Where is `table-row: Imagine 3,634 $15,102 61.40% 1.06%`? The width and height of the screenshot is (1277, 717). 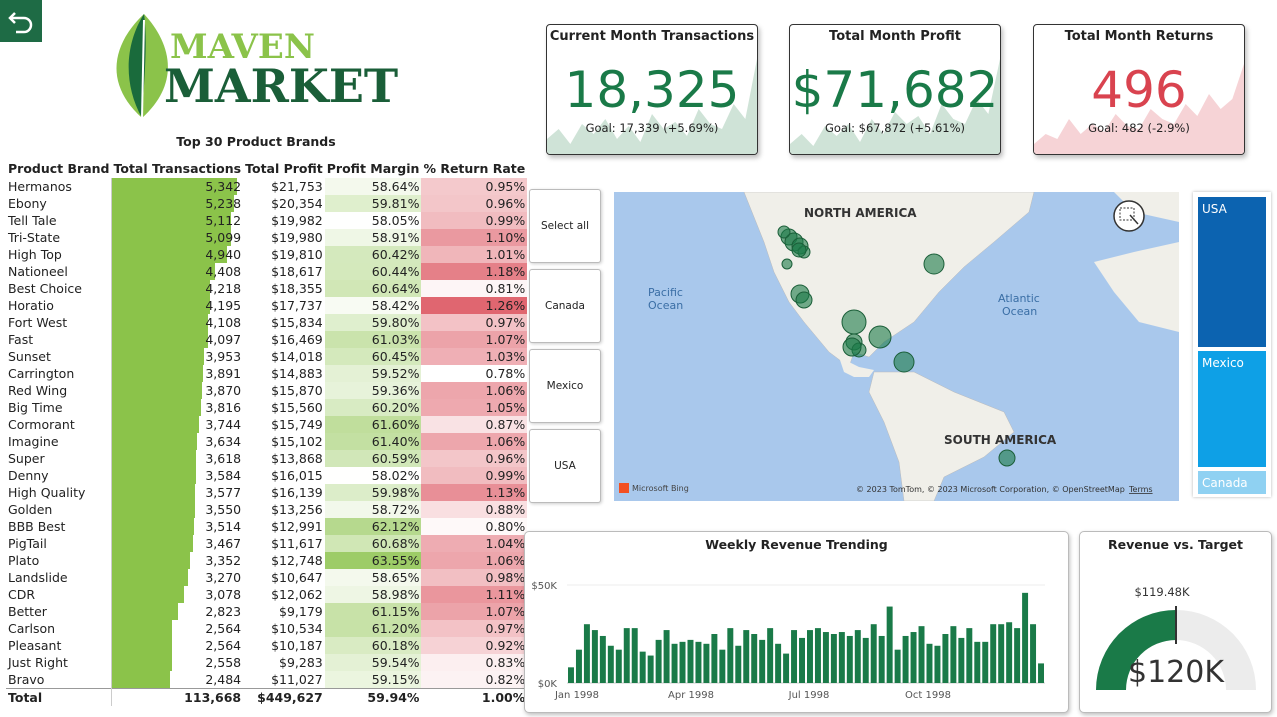
table-row: Imagine 3,634 $15,102 61.40% 1.06% is located at coordinates (267, 441).